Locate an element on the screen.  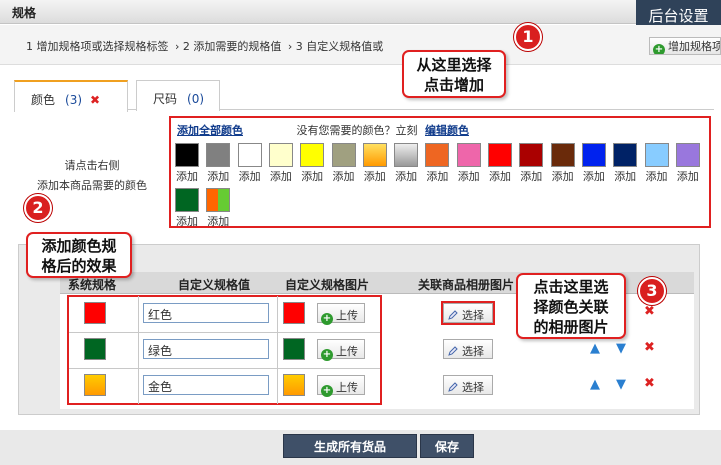
callout-add-line-2: 点击增加 is located at coordinates (453, 85).